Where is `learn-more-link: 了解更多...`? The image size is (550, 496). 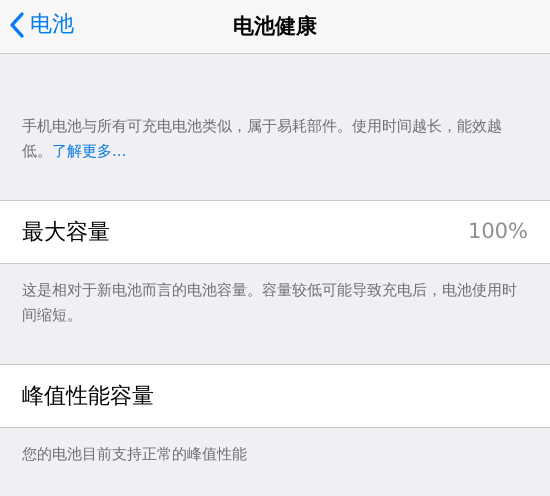 learn-more-link: 了解更多... is located at coordinates (89, 151).